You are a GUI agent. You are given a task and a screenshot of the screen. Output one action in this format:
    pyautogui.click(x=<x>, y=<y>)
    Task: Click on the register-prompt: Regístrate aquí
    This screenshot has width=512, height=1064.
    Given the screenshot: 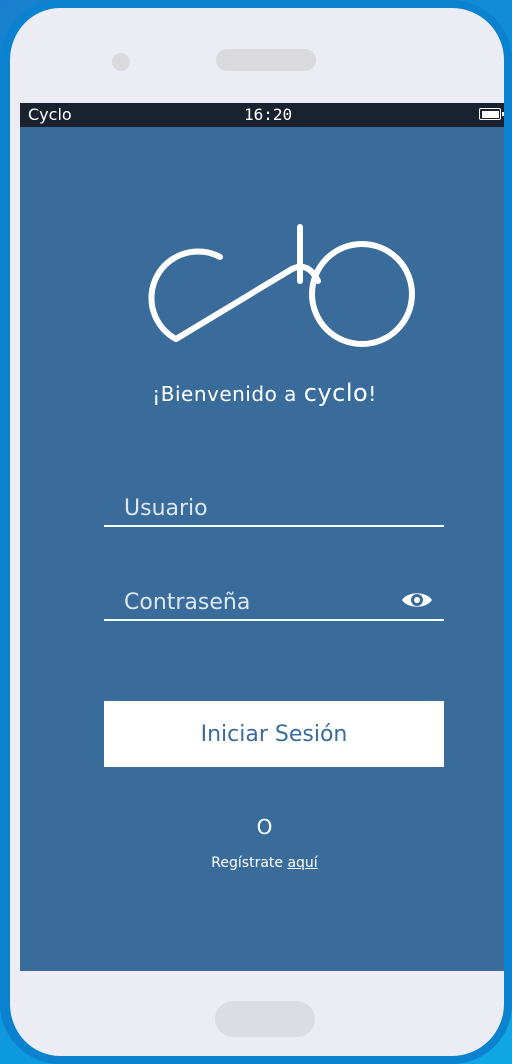 What is the action you would take?
    pyautogui.click(x=262, y=863)
    